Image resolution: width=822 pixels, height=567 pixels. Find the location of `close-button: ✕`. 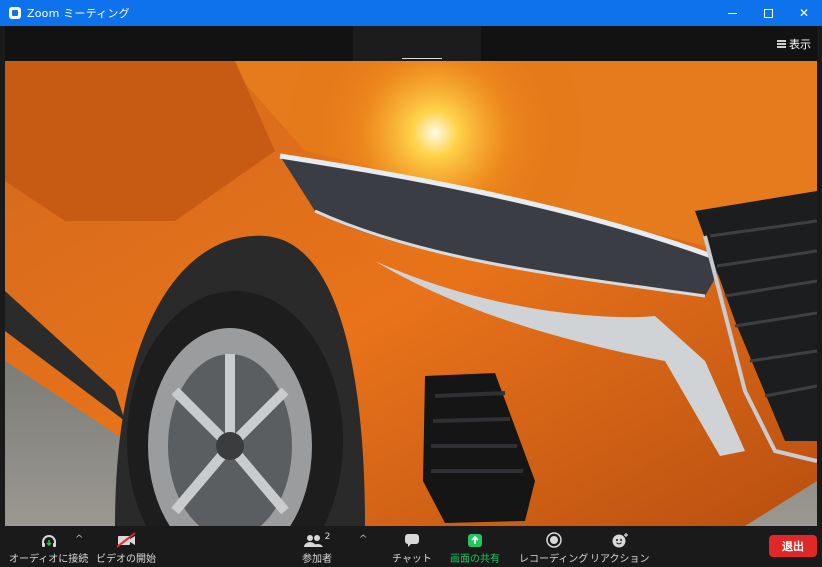

close-button: ✕ is located at coordinates (804, 13).